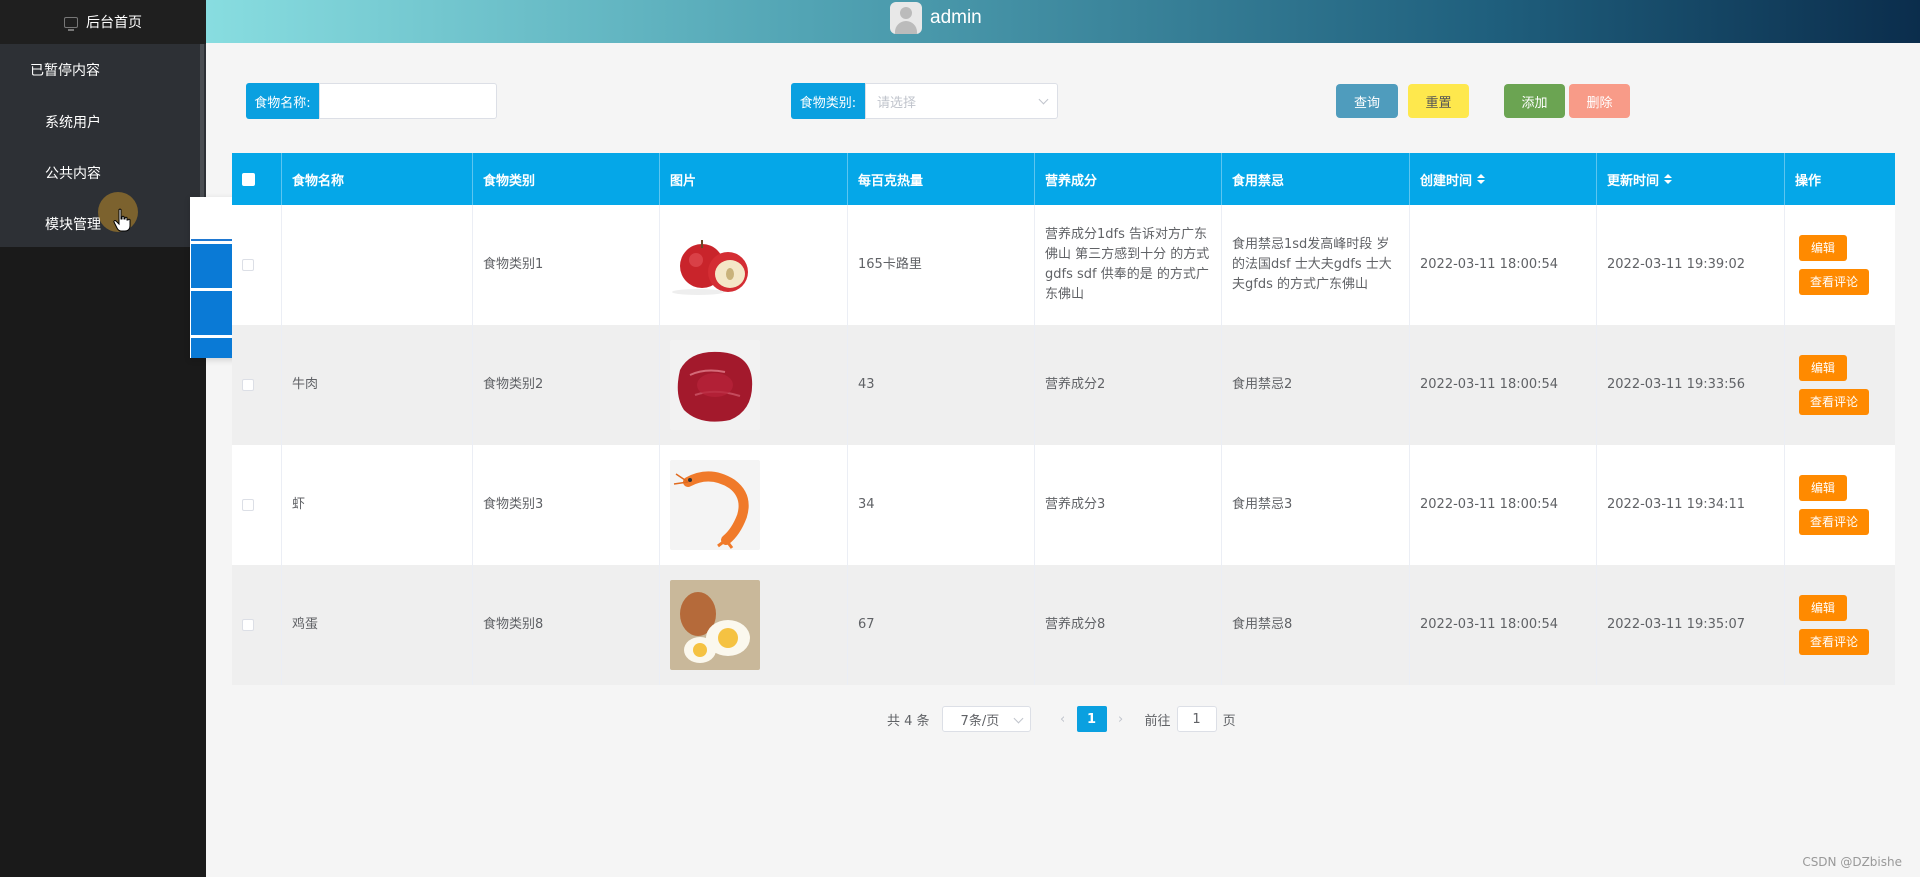 The width and height of the screenshot is (1920, 877). I want to click on page-size-select: 7条/页, so click(986, 719).